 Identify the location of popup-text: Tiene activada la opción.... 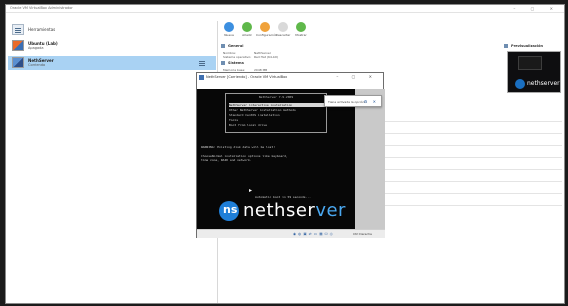
(348, 102).